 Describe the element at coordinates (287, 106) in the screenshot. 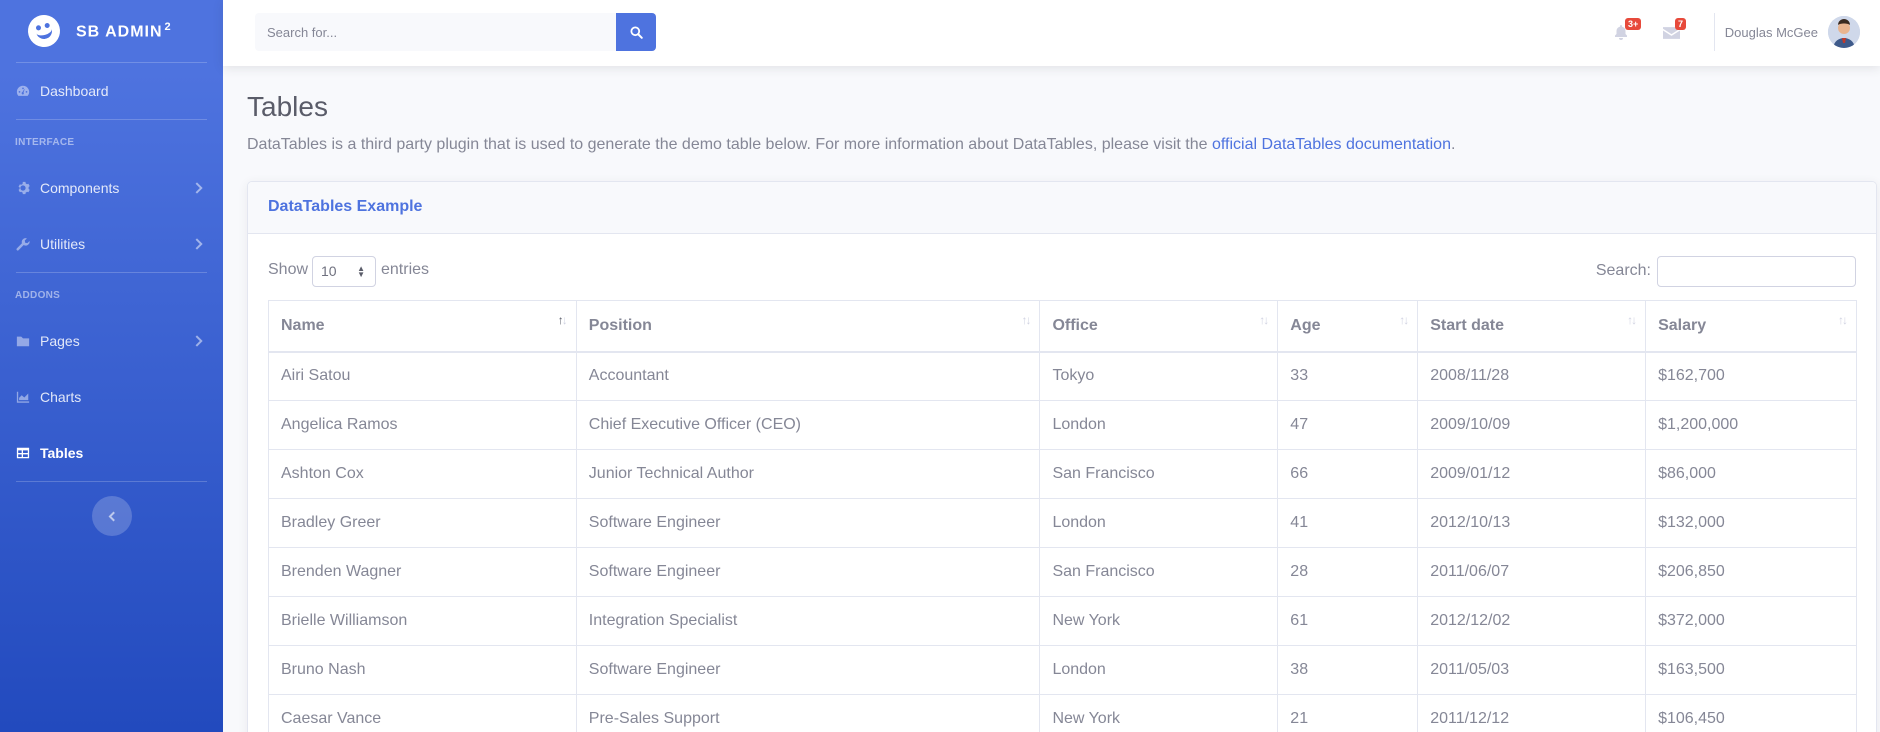

I see `page-title: Tables` at that location.